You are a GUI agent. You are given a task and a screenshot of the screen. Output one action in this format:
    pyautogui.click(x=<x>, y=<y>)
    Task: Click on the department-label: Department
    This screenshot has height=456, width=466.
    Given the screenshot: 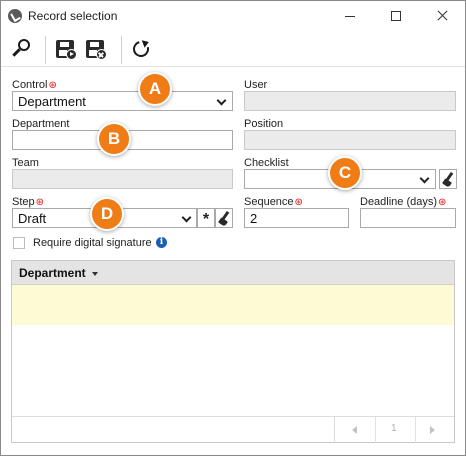 What is the action you would take?
    pyautogui.click(x=41, y=124)
    